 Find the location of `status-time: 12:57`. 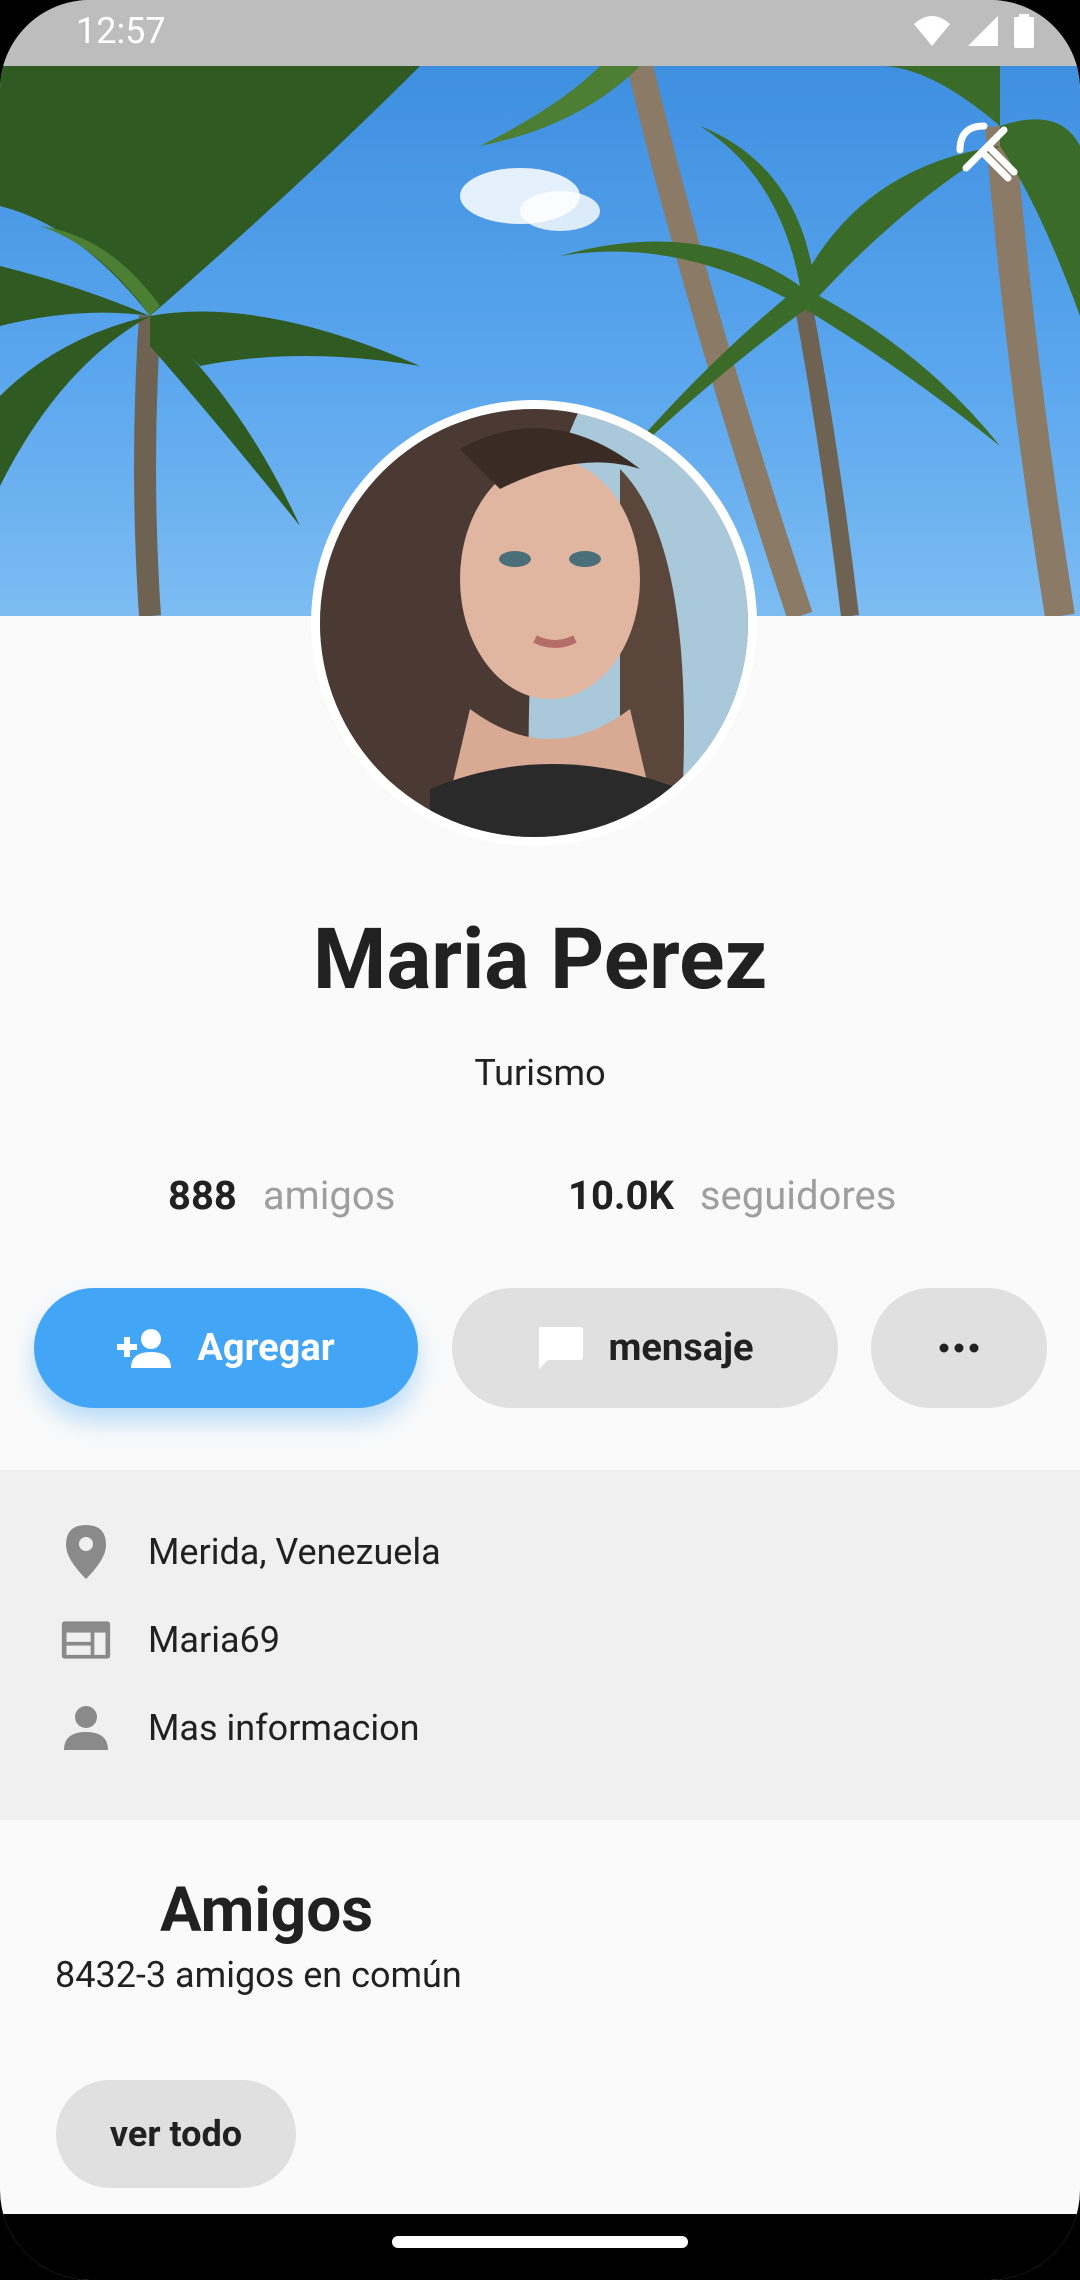

status-time: 12:57 is located at coordinates (121, 31).